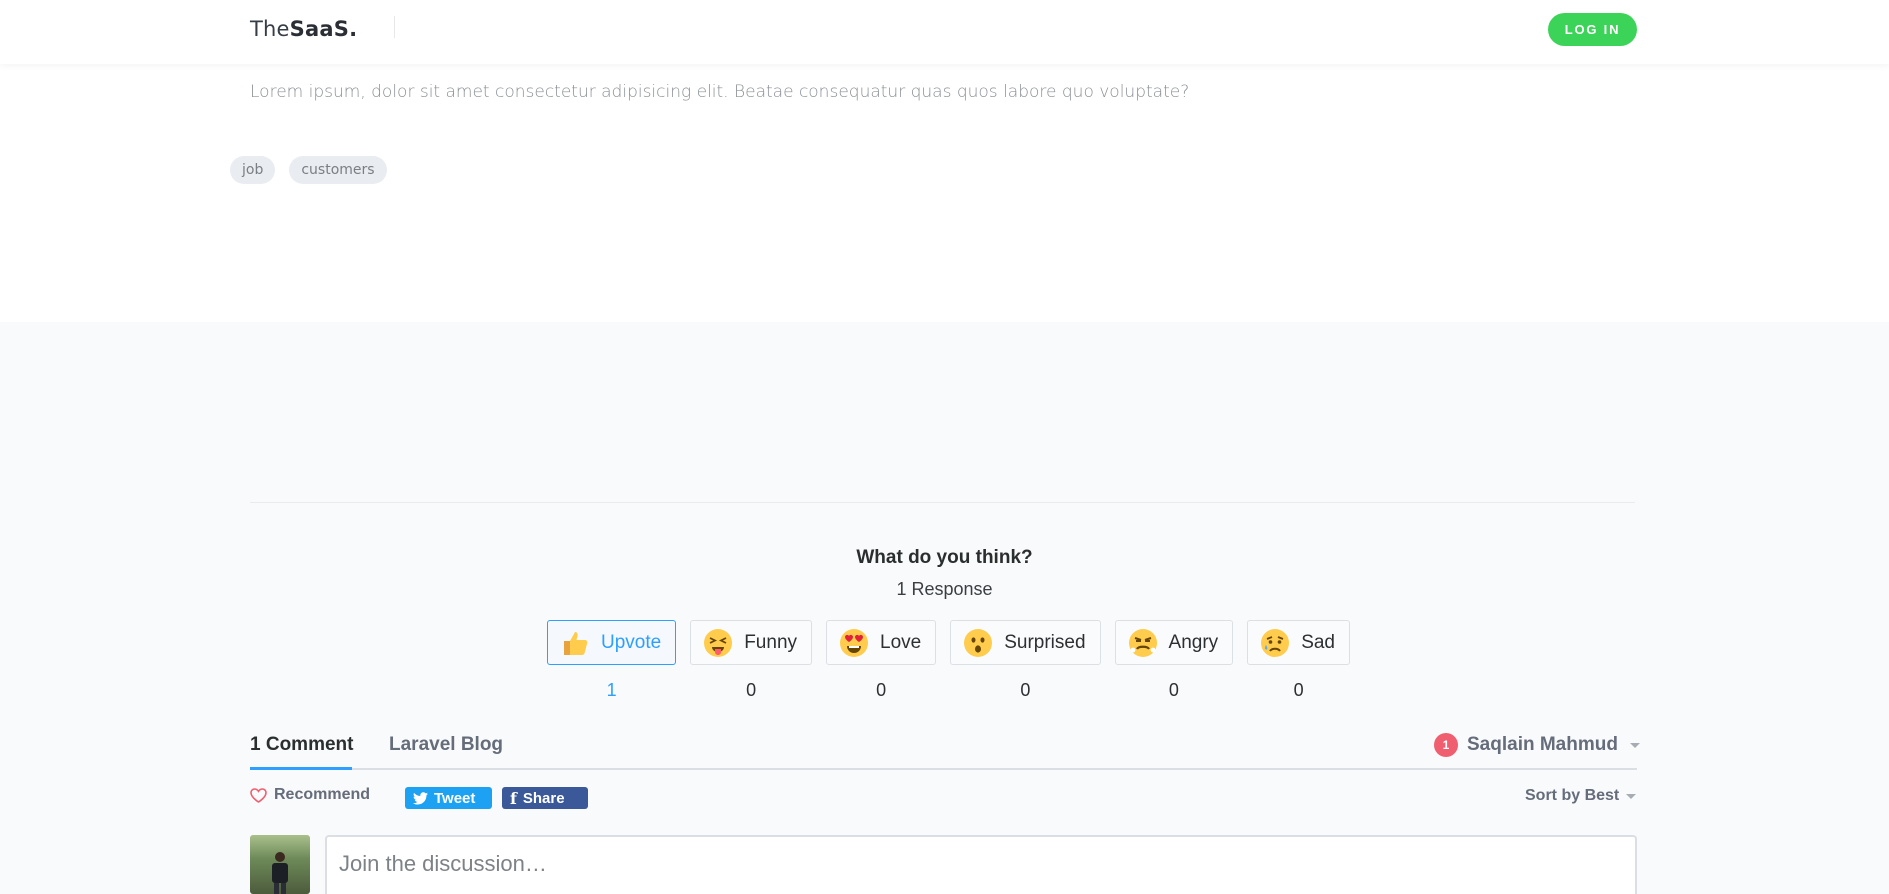  I want to click on reaction-sad: Sad 0, so click(1298, 660).